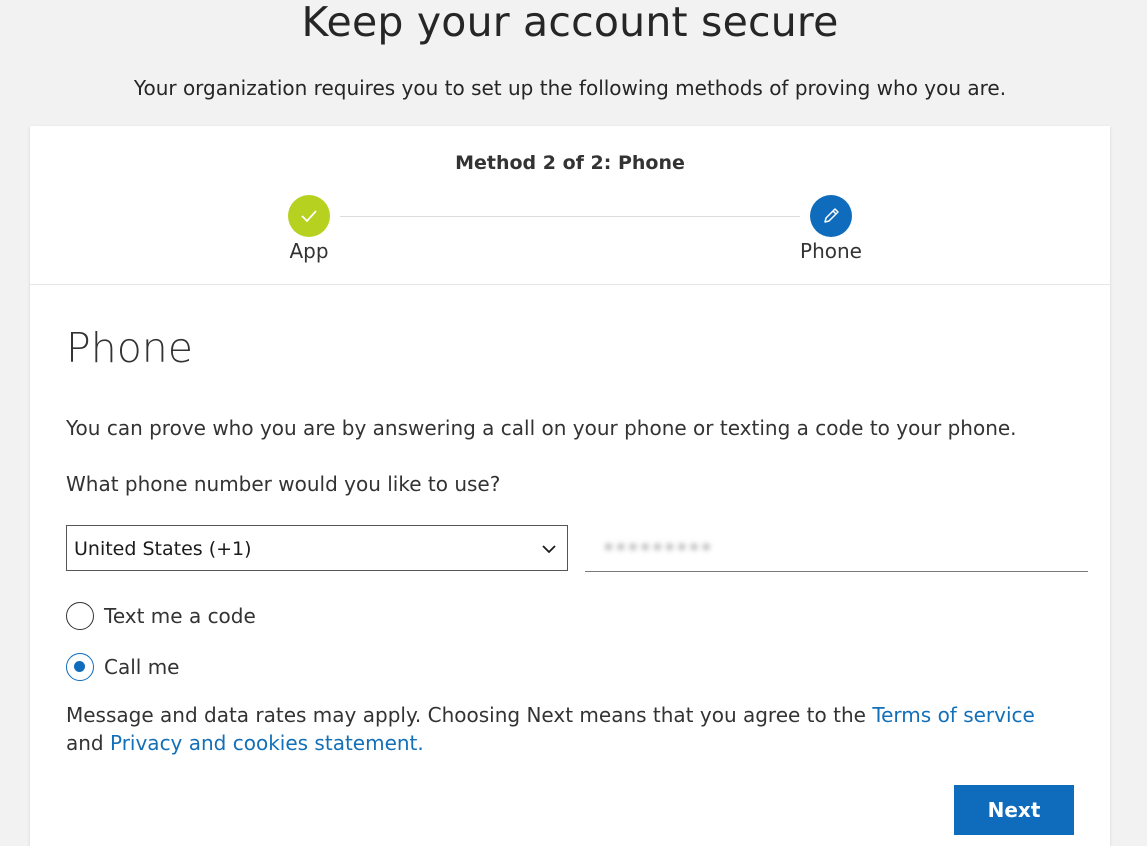 Image resolution: width=1147 pixels, height=846 pixels. I want to click on pencil-icon, so click(831, 215).